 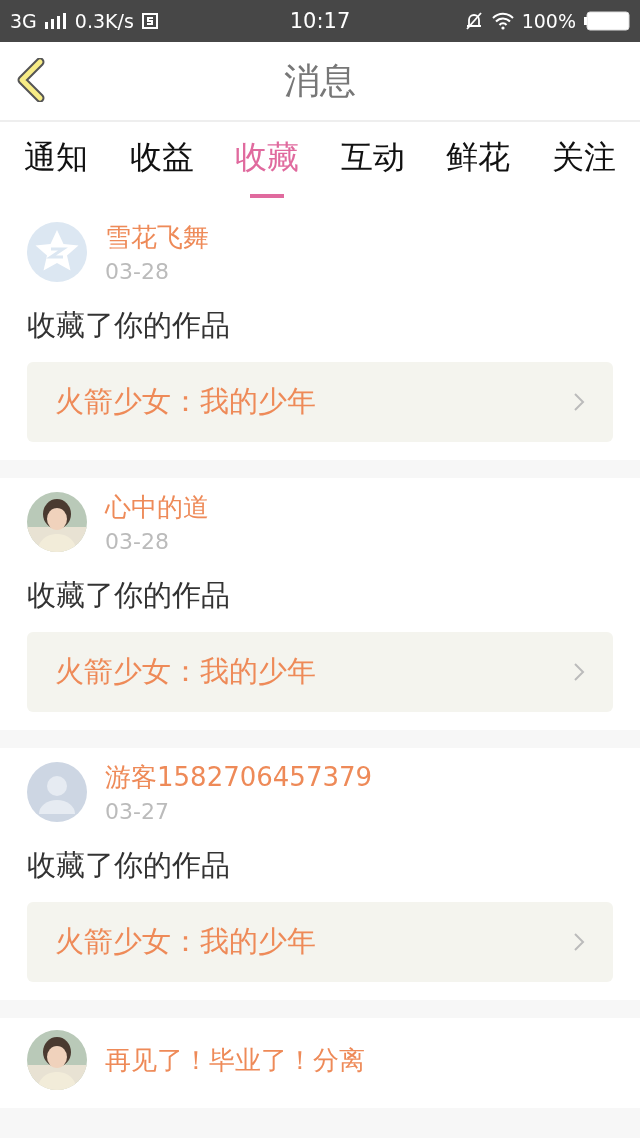 What do you see at coordinates (23, 21) in the screenshot?
I see `network-type: 3G` at bounding box center [23, 21].